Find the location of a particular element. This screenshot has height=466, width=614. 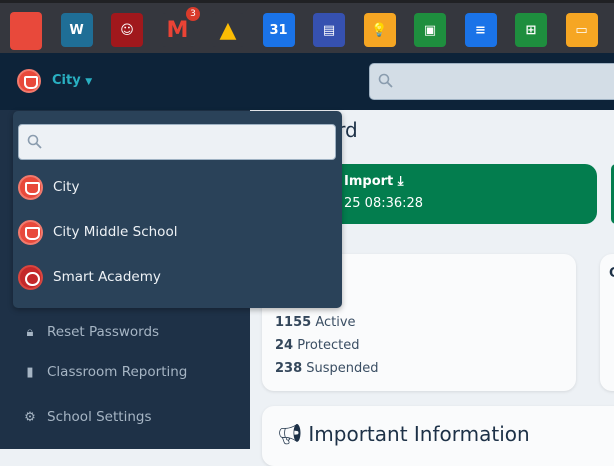

second-stats-card: C is located at coordinates (607, 322).